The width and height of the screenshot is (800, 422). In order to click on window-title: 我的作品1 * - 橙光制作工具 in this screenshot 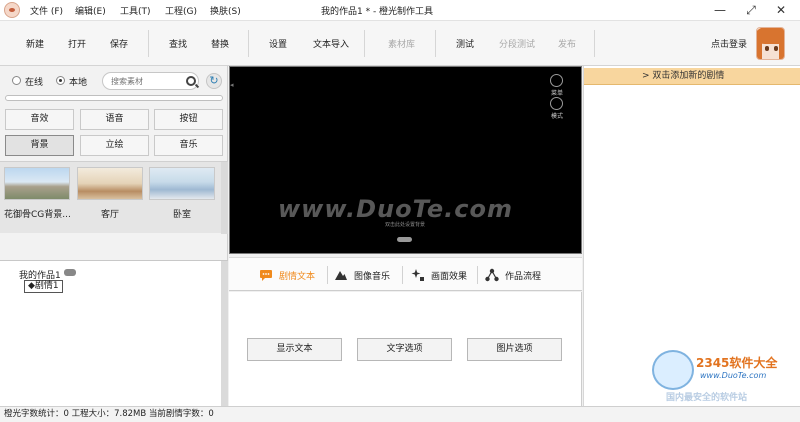, I will do `click(377, 12)`.